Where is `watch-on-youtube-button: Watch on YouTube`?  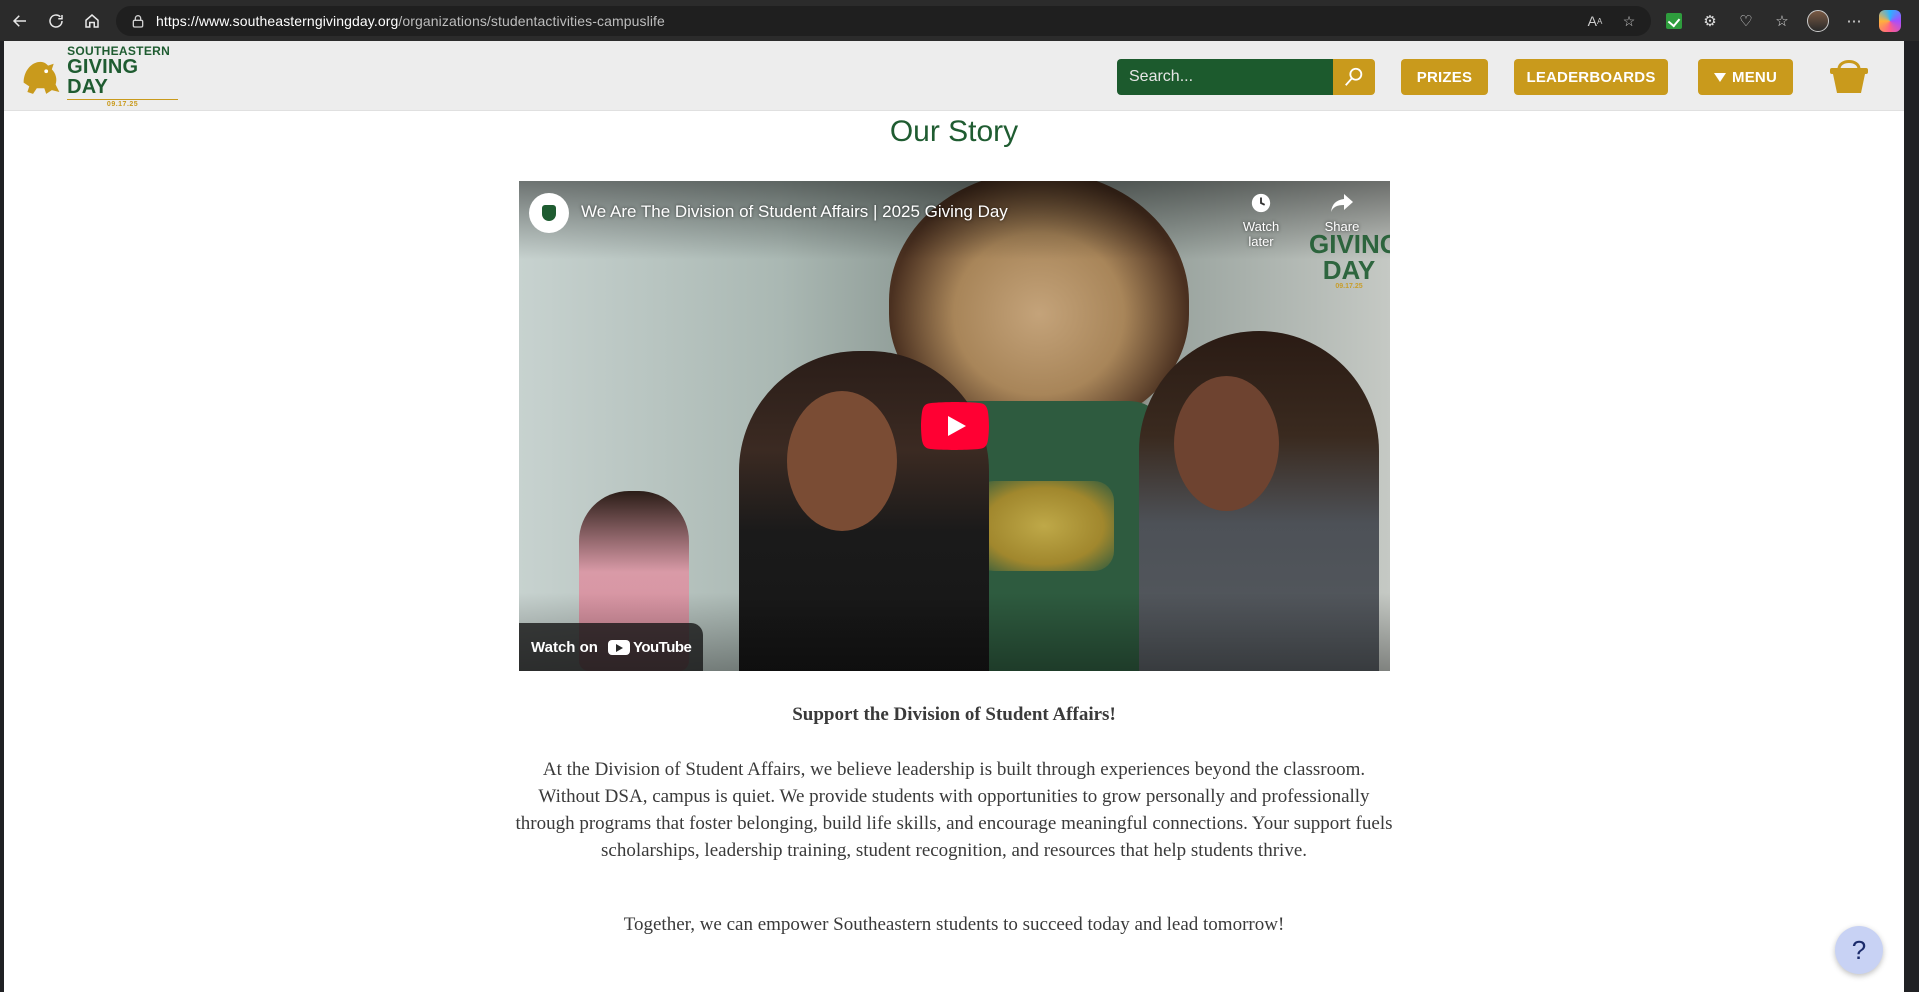
watch-on-youtube-button: Watch on YouTube is located at coordinates (611, 647).